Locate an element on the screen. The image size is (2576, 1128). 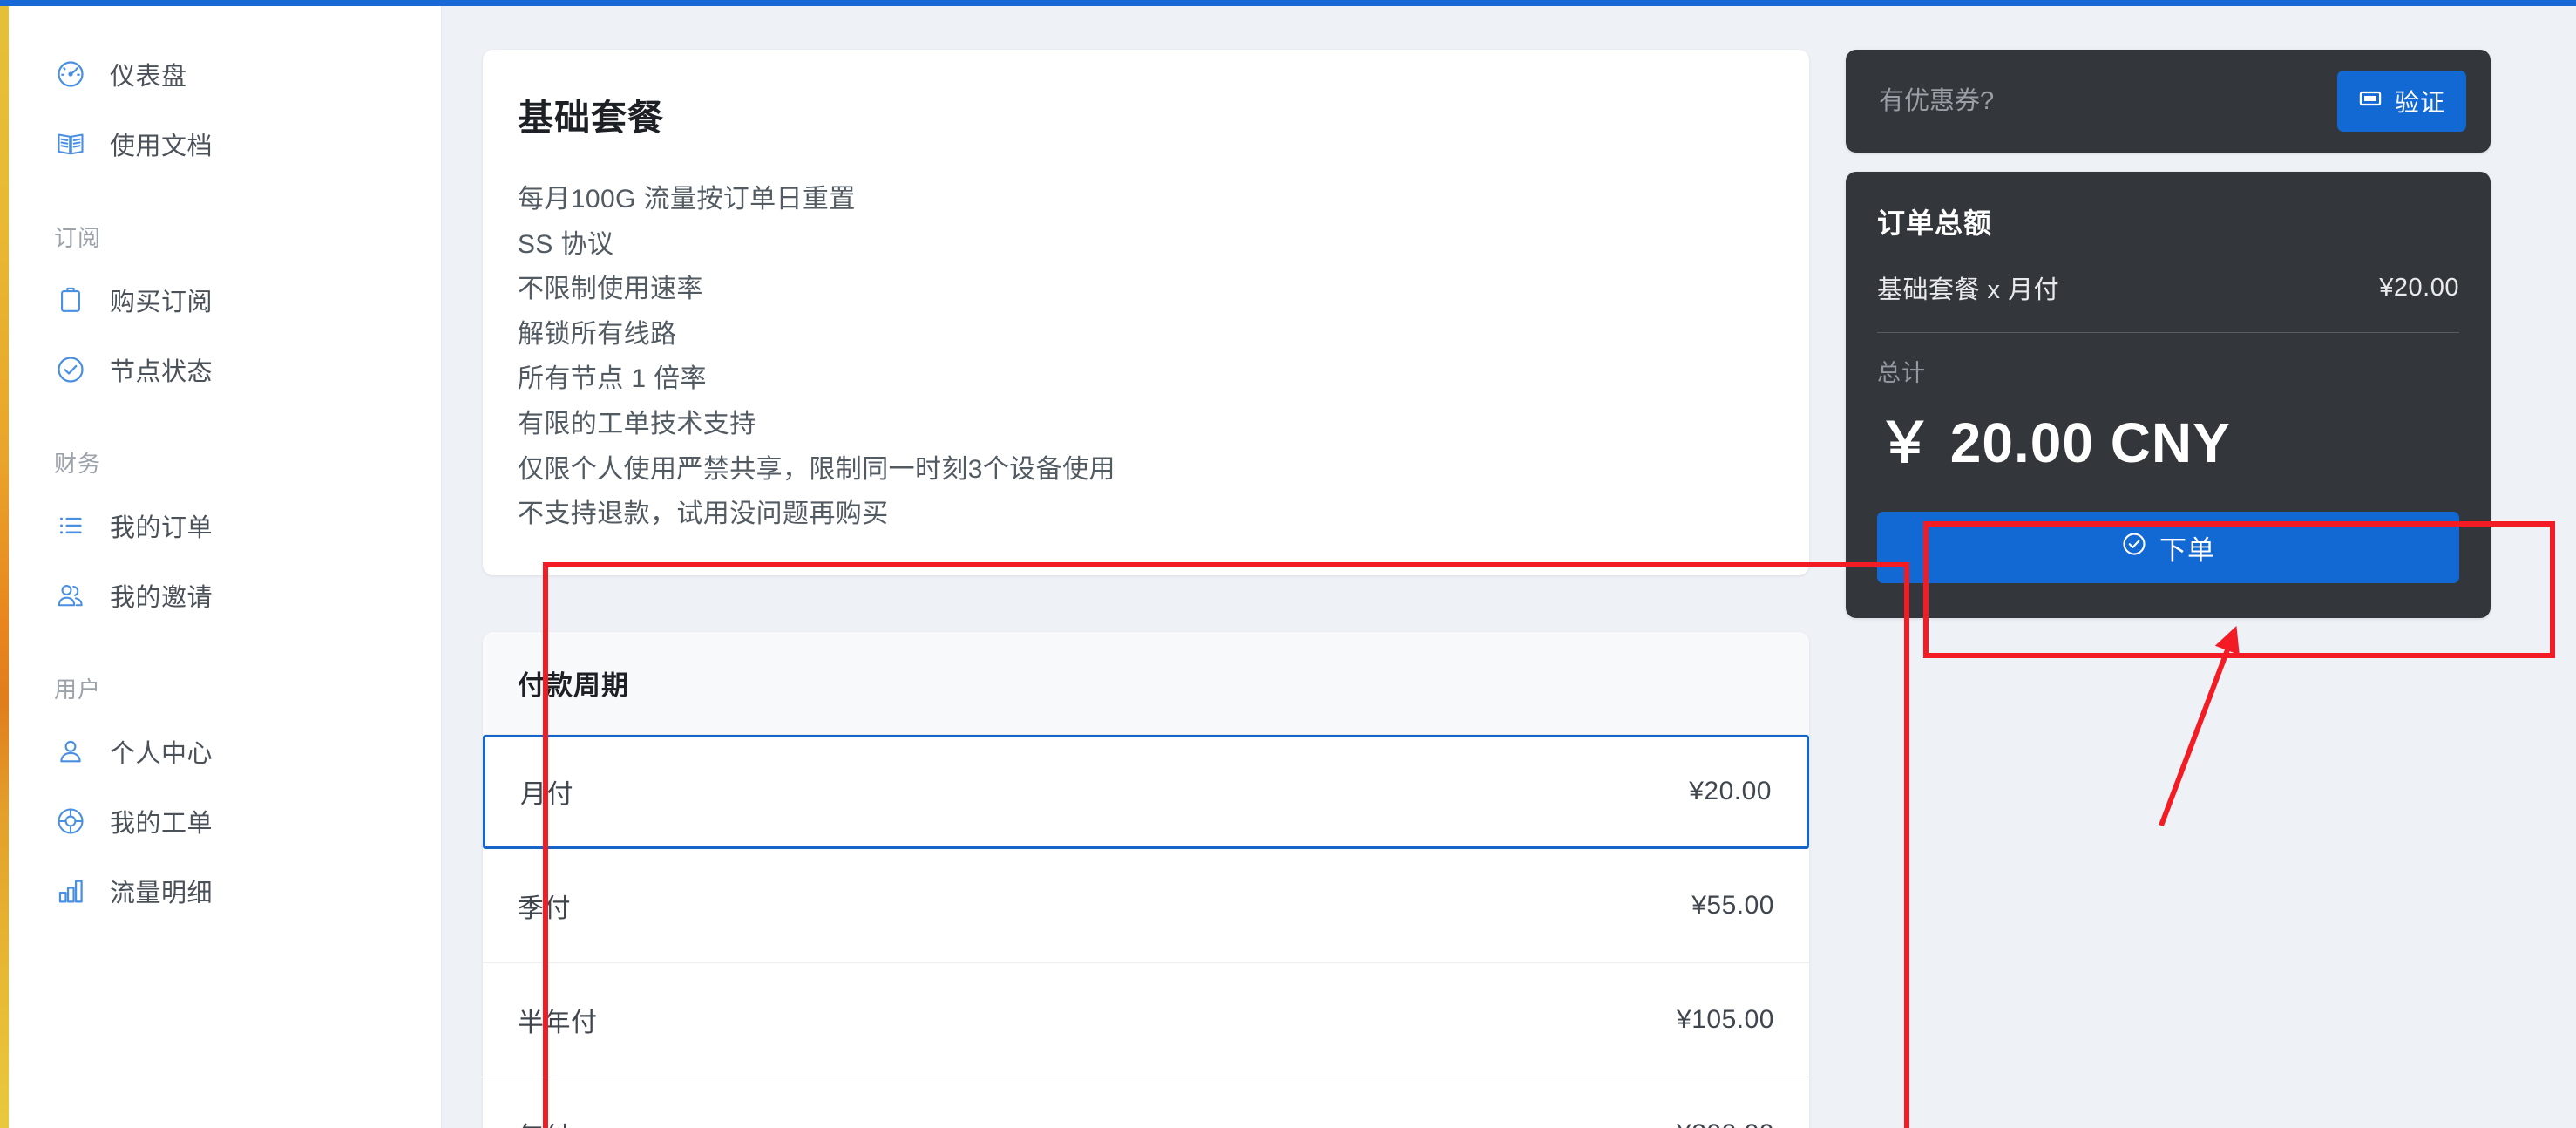
sidebar-item-label: 我的工单 is located at coordinates (162, 824).